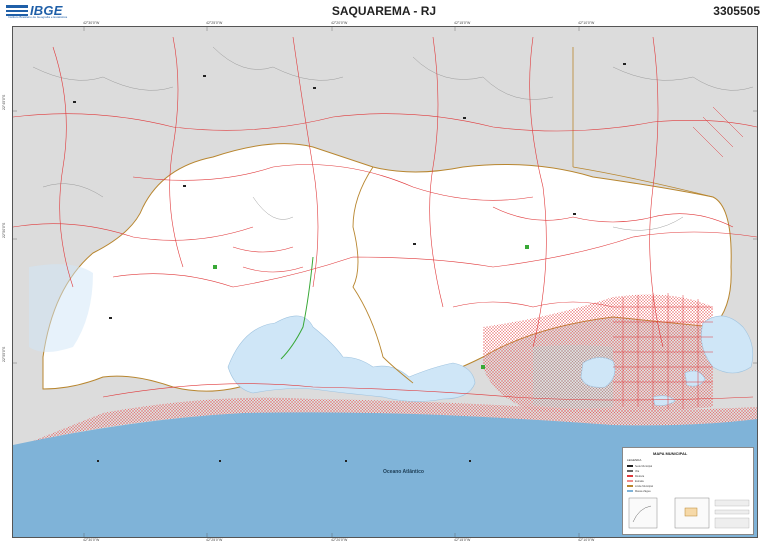  I want to click on grid-label-top: 42°30'0"W, so click(91, 23).